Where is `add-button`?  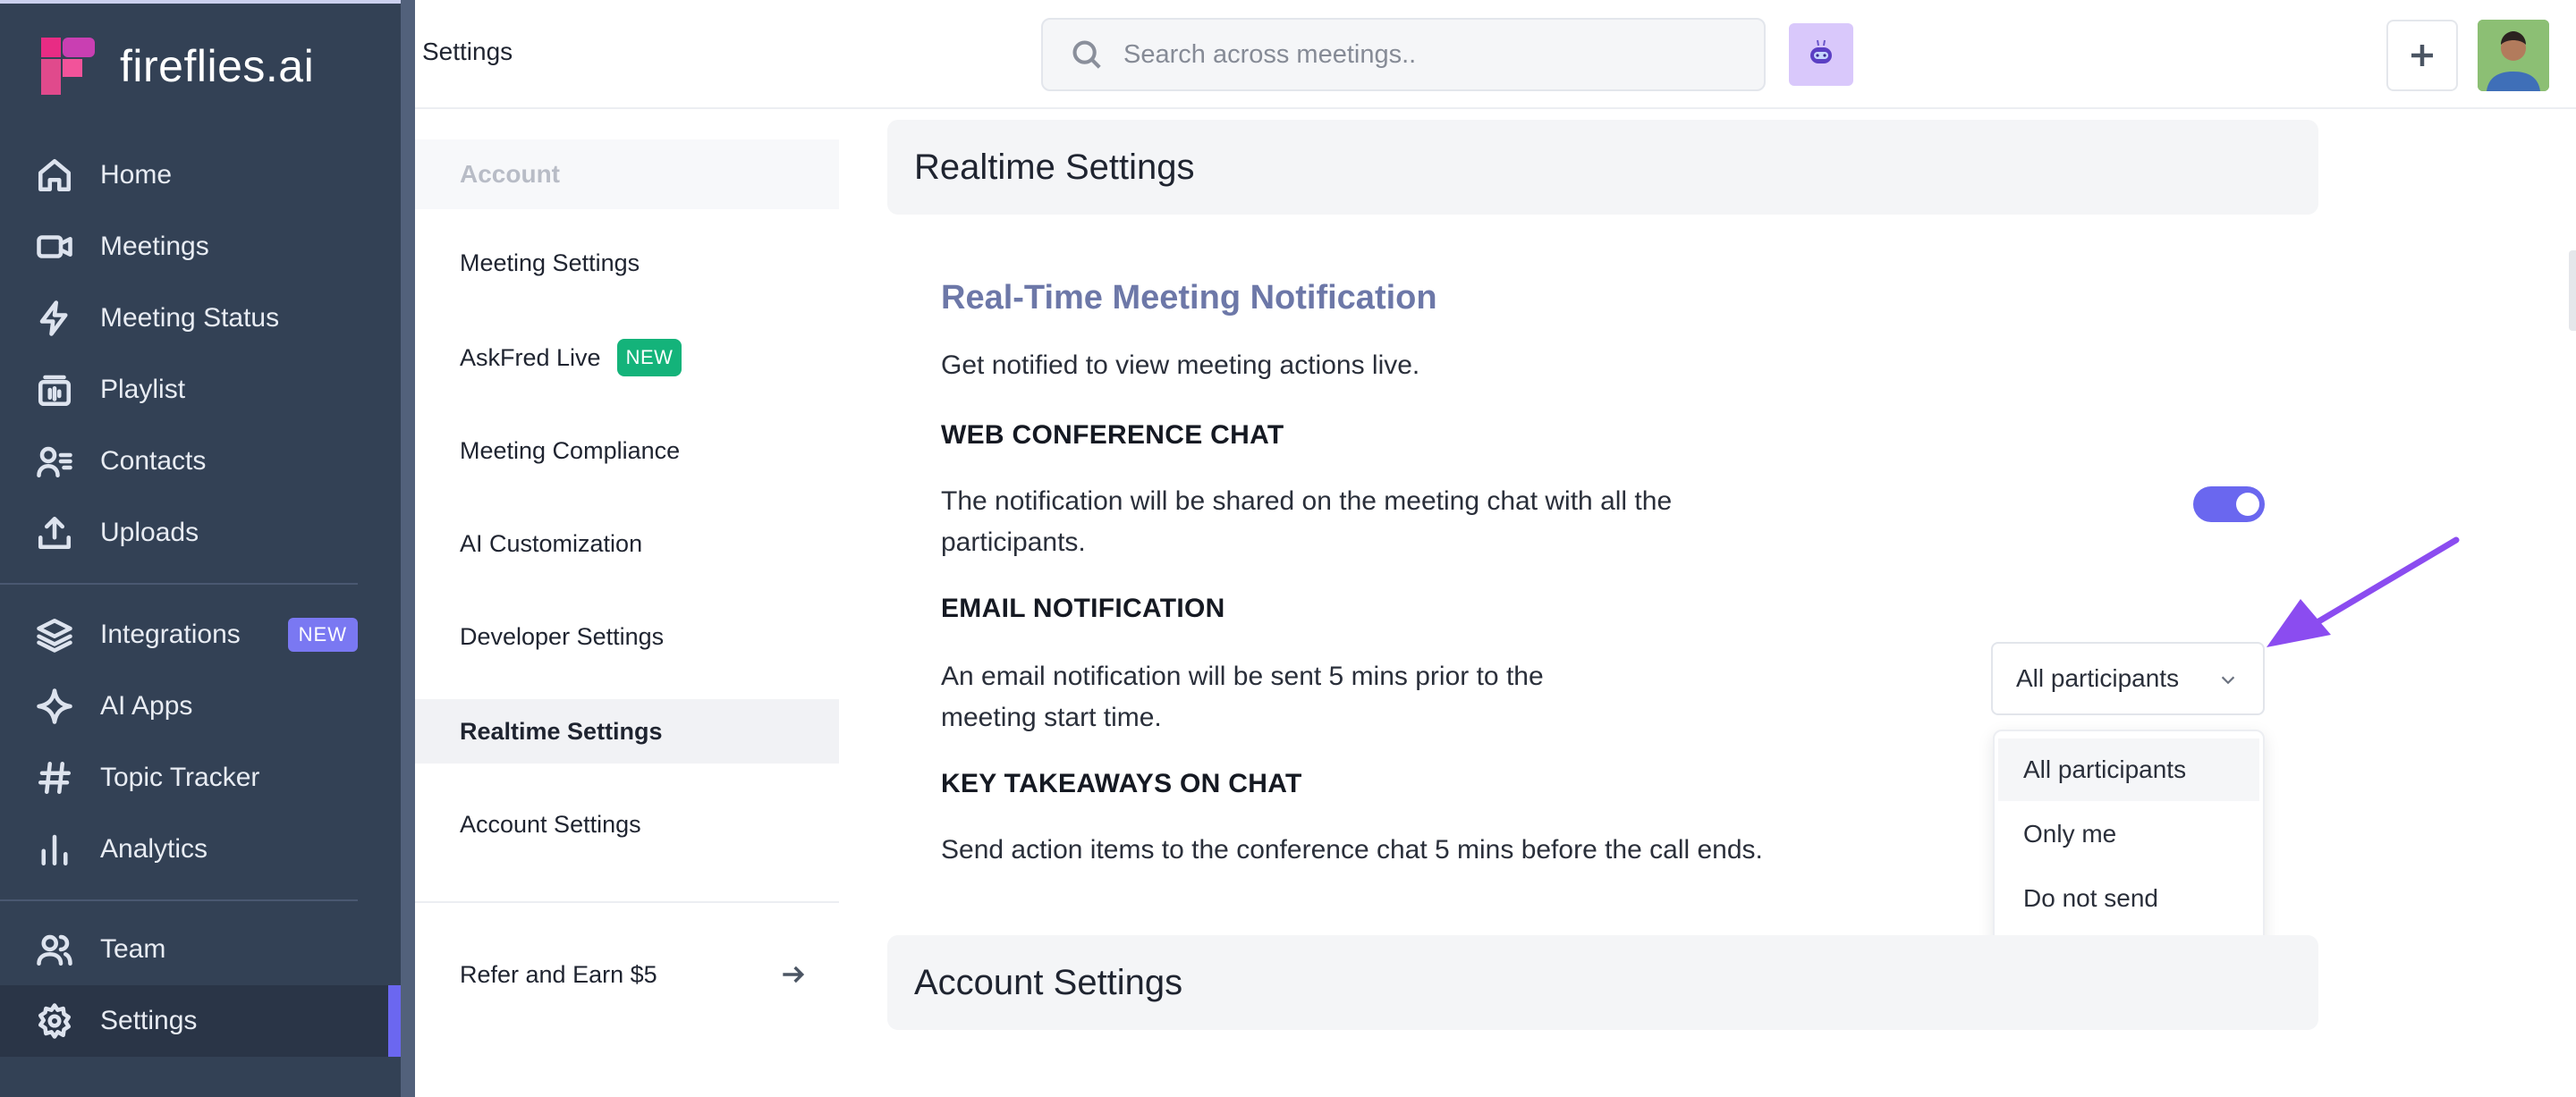
add-button is located at coordinates (2422, 55).